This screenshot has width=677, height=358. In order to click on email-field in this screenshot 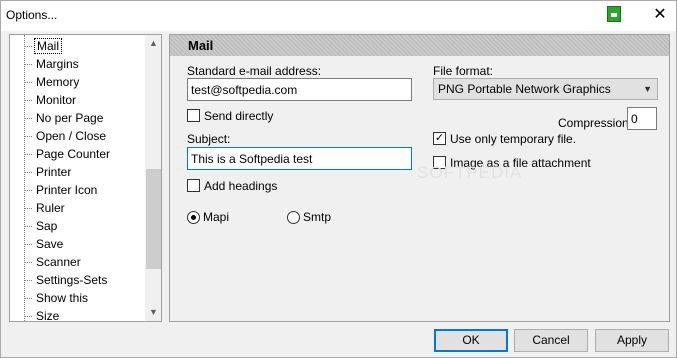, I will do `click(299, 89)`.